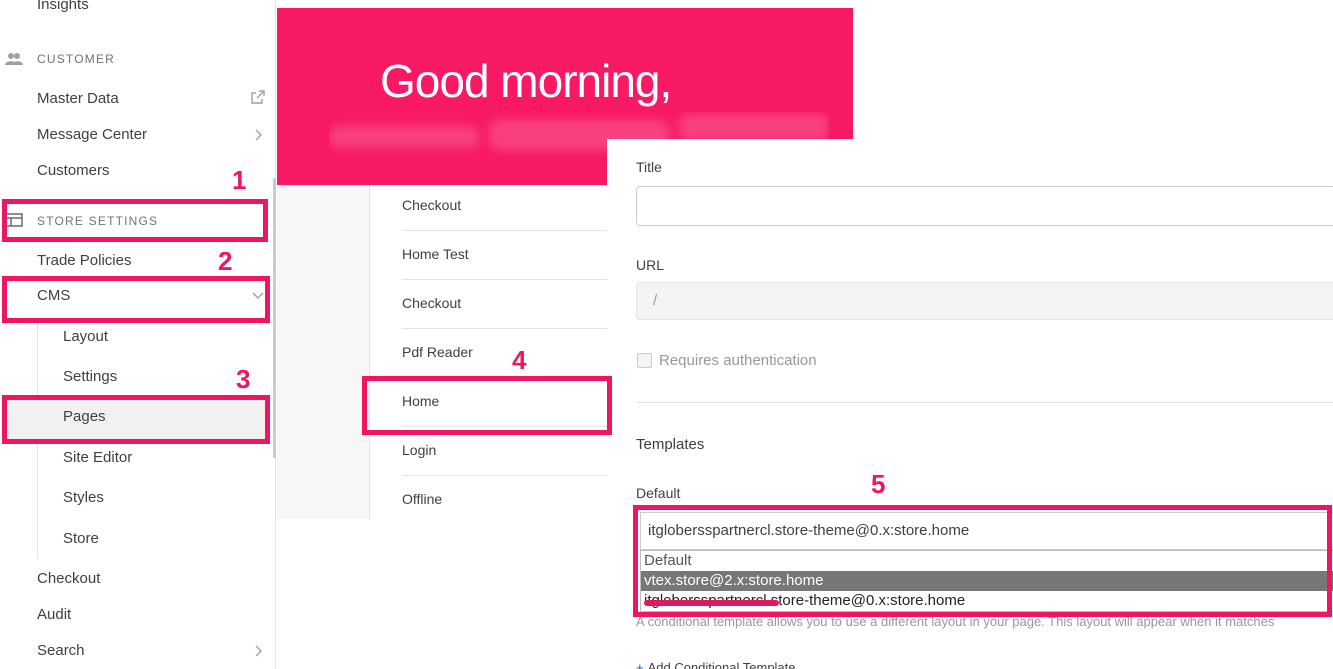 The height and width of the screenshot is (669, 1333). Describe the element at coordinates (649, 167) in the screenshot. I see `title-label: Title` at that location.